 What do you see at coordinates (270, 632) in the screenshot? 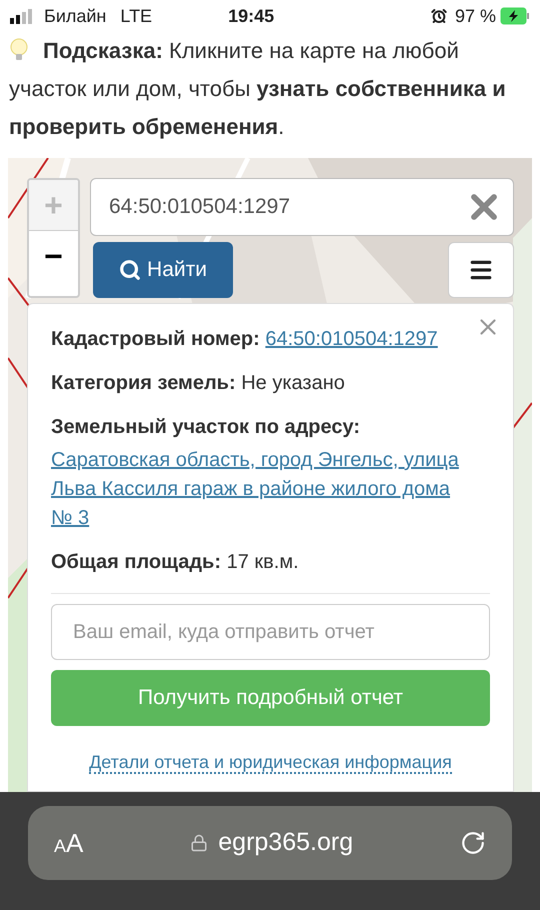
I see `email-field: Ваш email, куда отправить отчет` at bounding box center [270, 632].